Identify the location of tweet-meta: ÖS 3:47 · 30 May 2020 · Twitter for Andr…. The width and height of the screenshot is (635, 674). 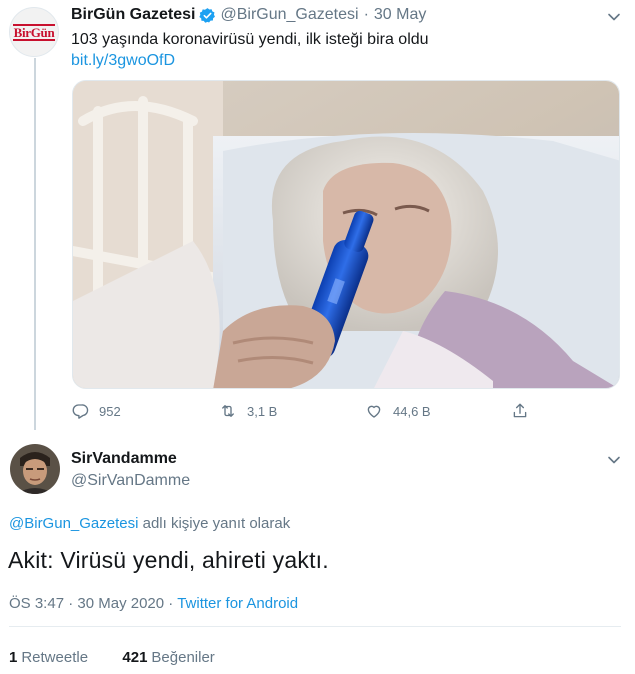
(153, 603).